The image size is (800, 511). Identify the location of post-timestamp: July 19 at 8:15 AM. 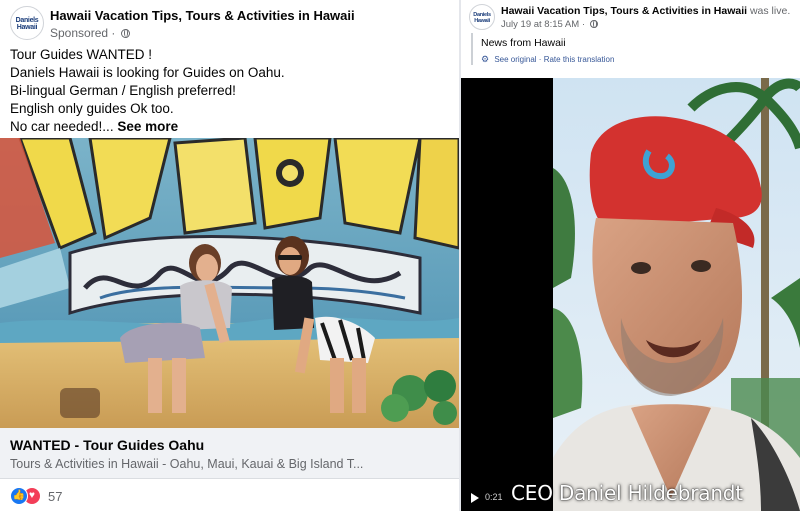
(540, 24).